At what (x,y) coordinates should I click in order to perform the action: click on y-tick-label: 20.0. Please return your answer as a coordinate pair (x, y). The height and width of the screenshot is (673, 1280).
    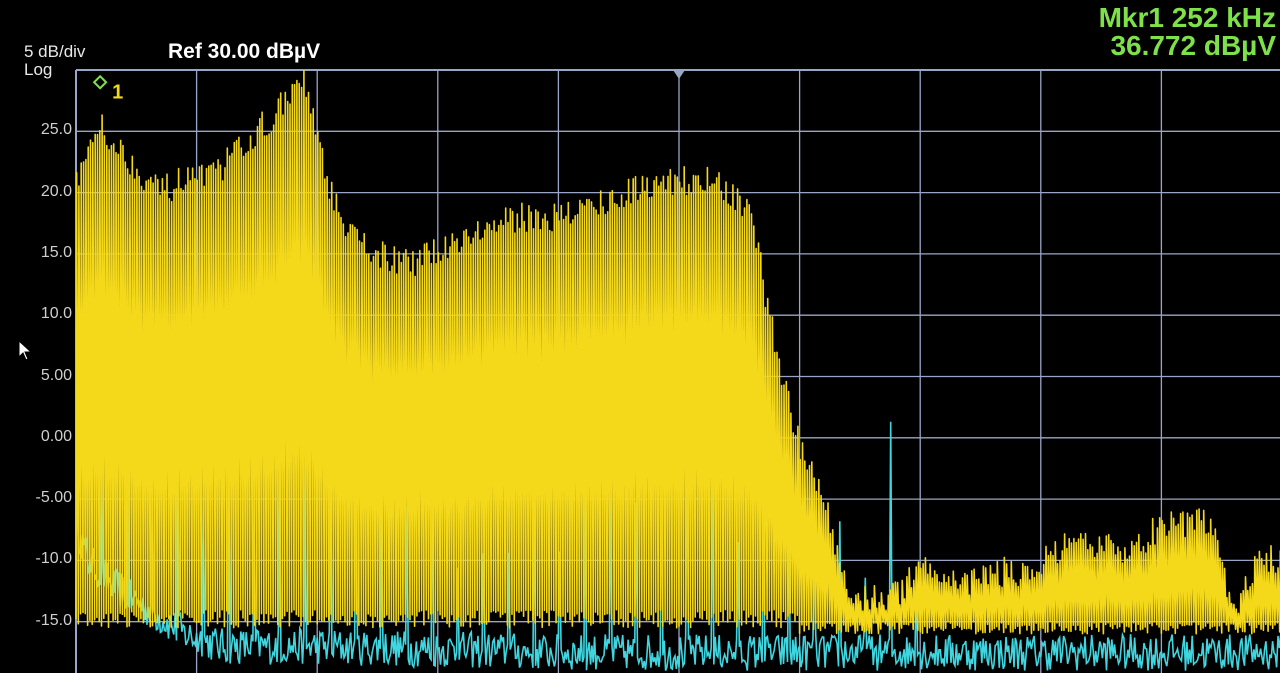
    Looking at the image, I should click on (56, 191).